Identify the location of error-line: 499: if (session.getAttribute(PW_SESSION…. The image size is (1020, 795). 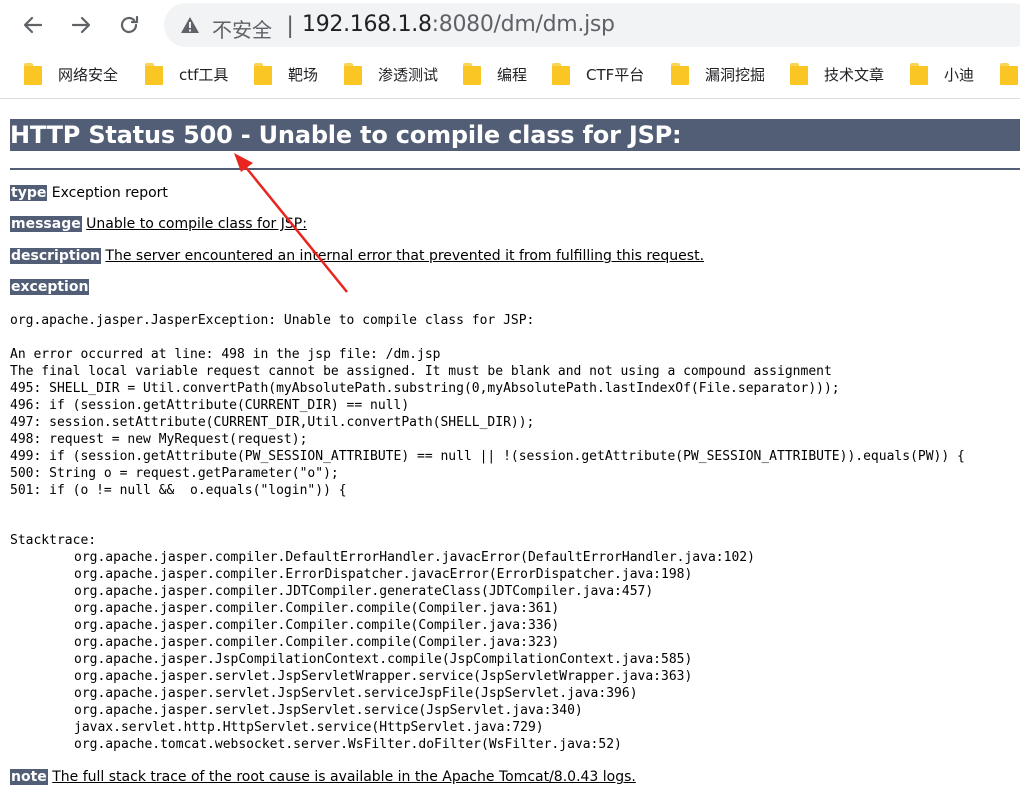
(487, 456).